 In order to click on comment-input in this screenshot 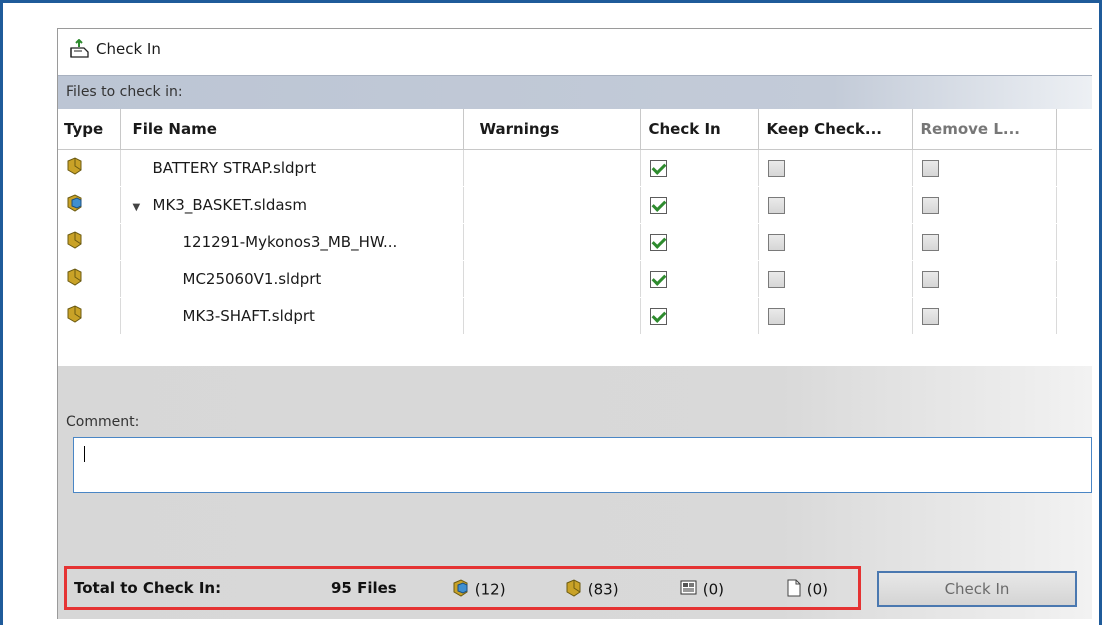, I will do `click(582, 465)`.